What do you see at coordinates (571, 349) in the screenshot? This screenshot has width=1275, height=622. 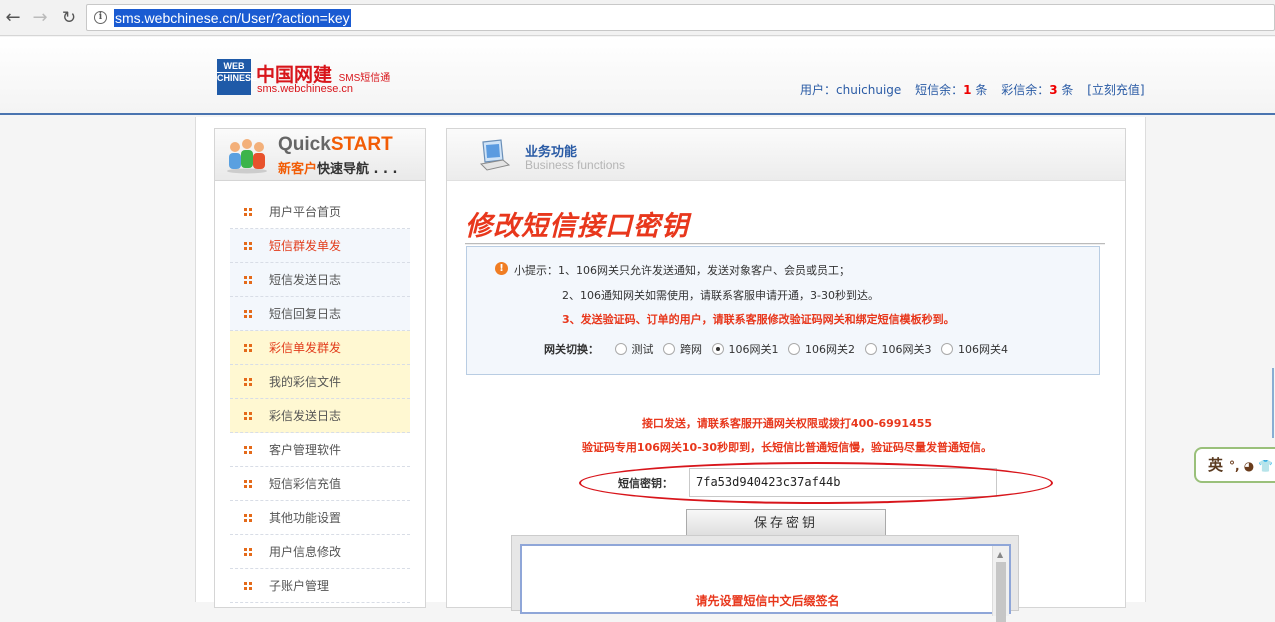 I see `gateway-label: 网关切换：` at bounding box center [571, 349].